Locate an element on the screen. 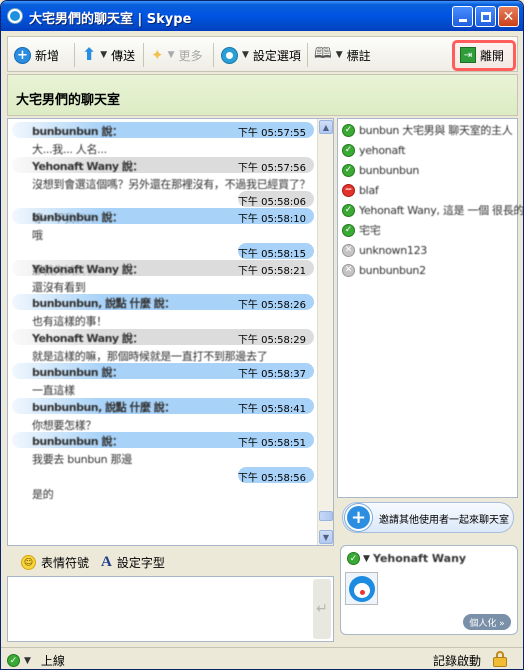 This screenshot has height=670, width=524. message-time: 下午 05:58:15 is located at coordinates (271, 254).